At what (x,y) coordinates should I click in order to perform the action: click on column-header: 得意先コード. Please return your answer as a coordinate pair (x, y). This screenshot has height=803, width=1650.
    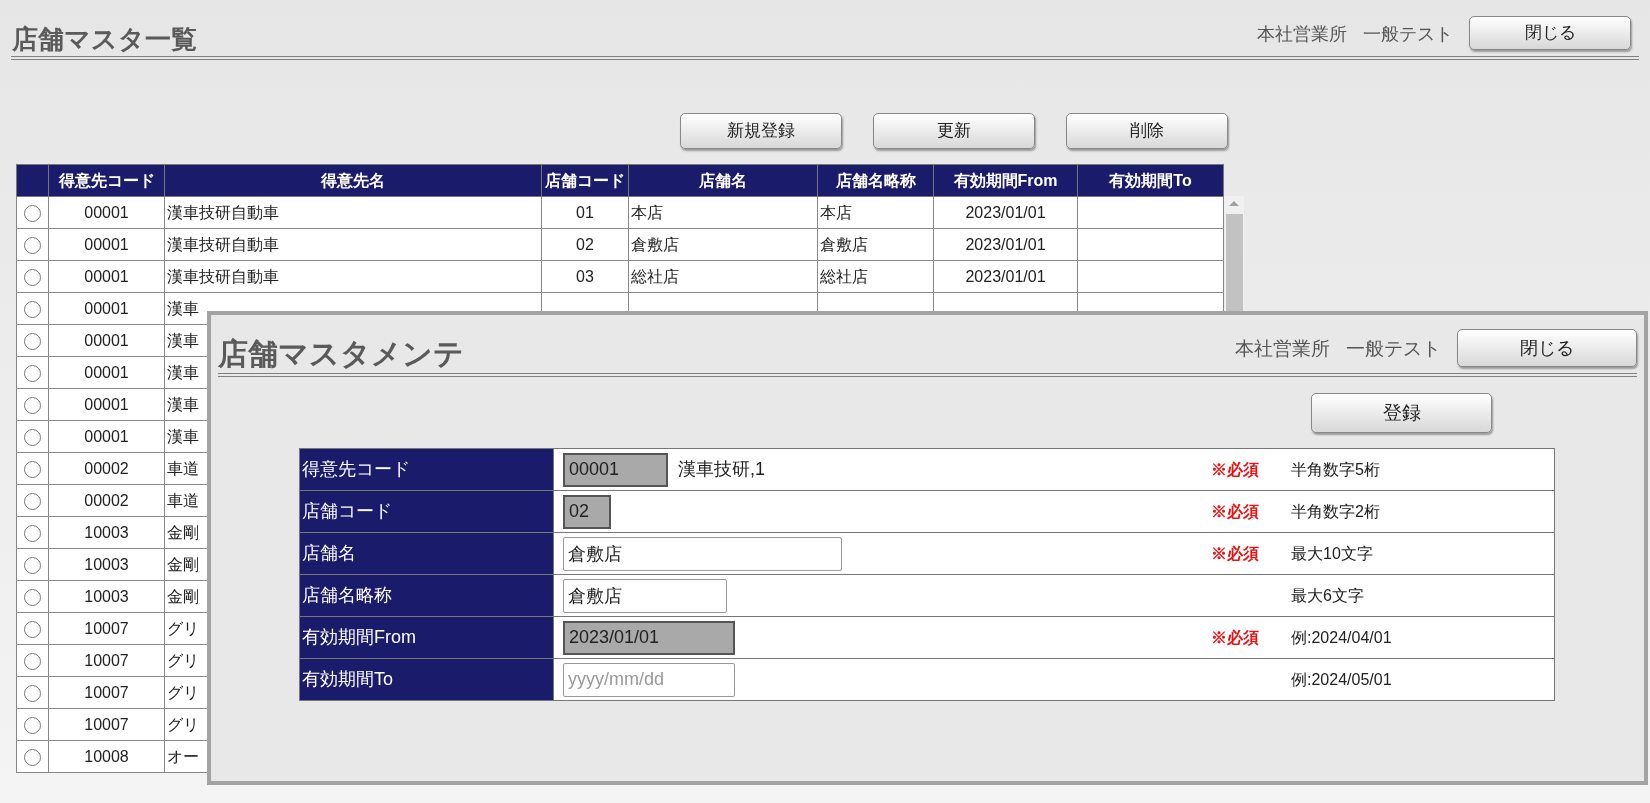
    Looking at the image, I should click on (106, 180).